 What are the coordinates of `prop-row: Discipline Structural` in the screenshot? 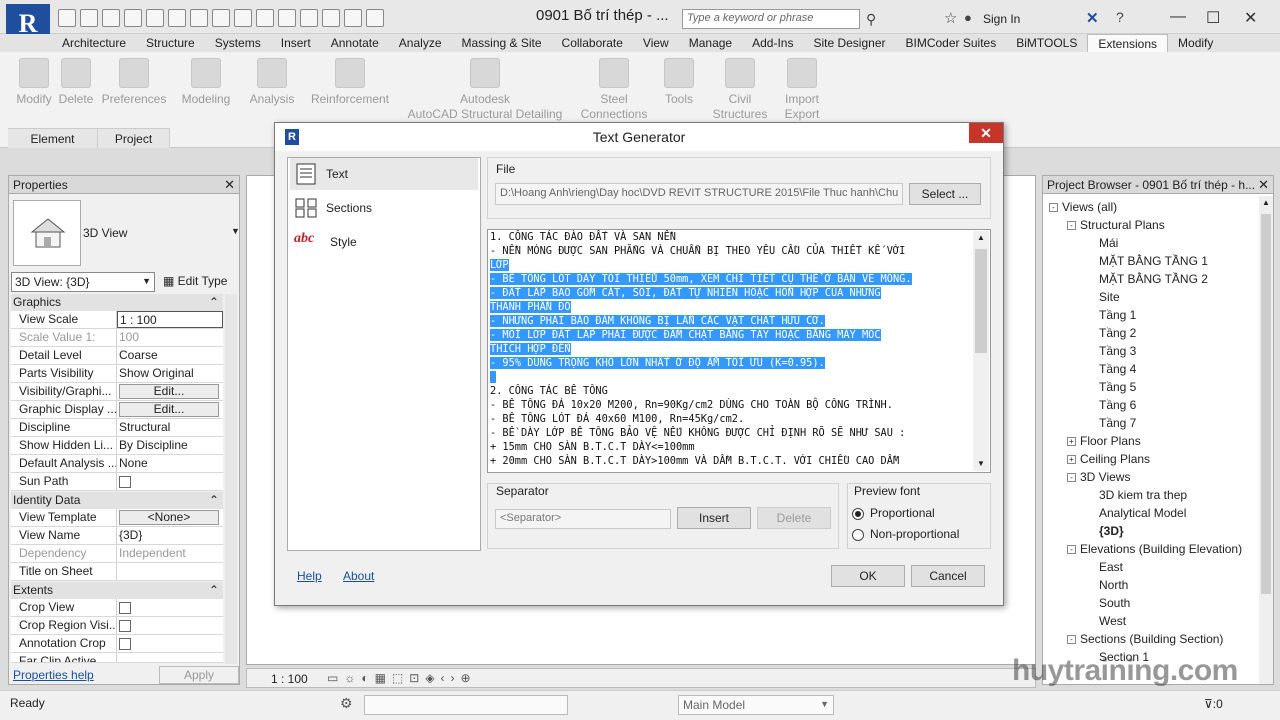 It's located at (117, 428).